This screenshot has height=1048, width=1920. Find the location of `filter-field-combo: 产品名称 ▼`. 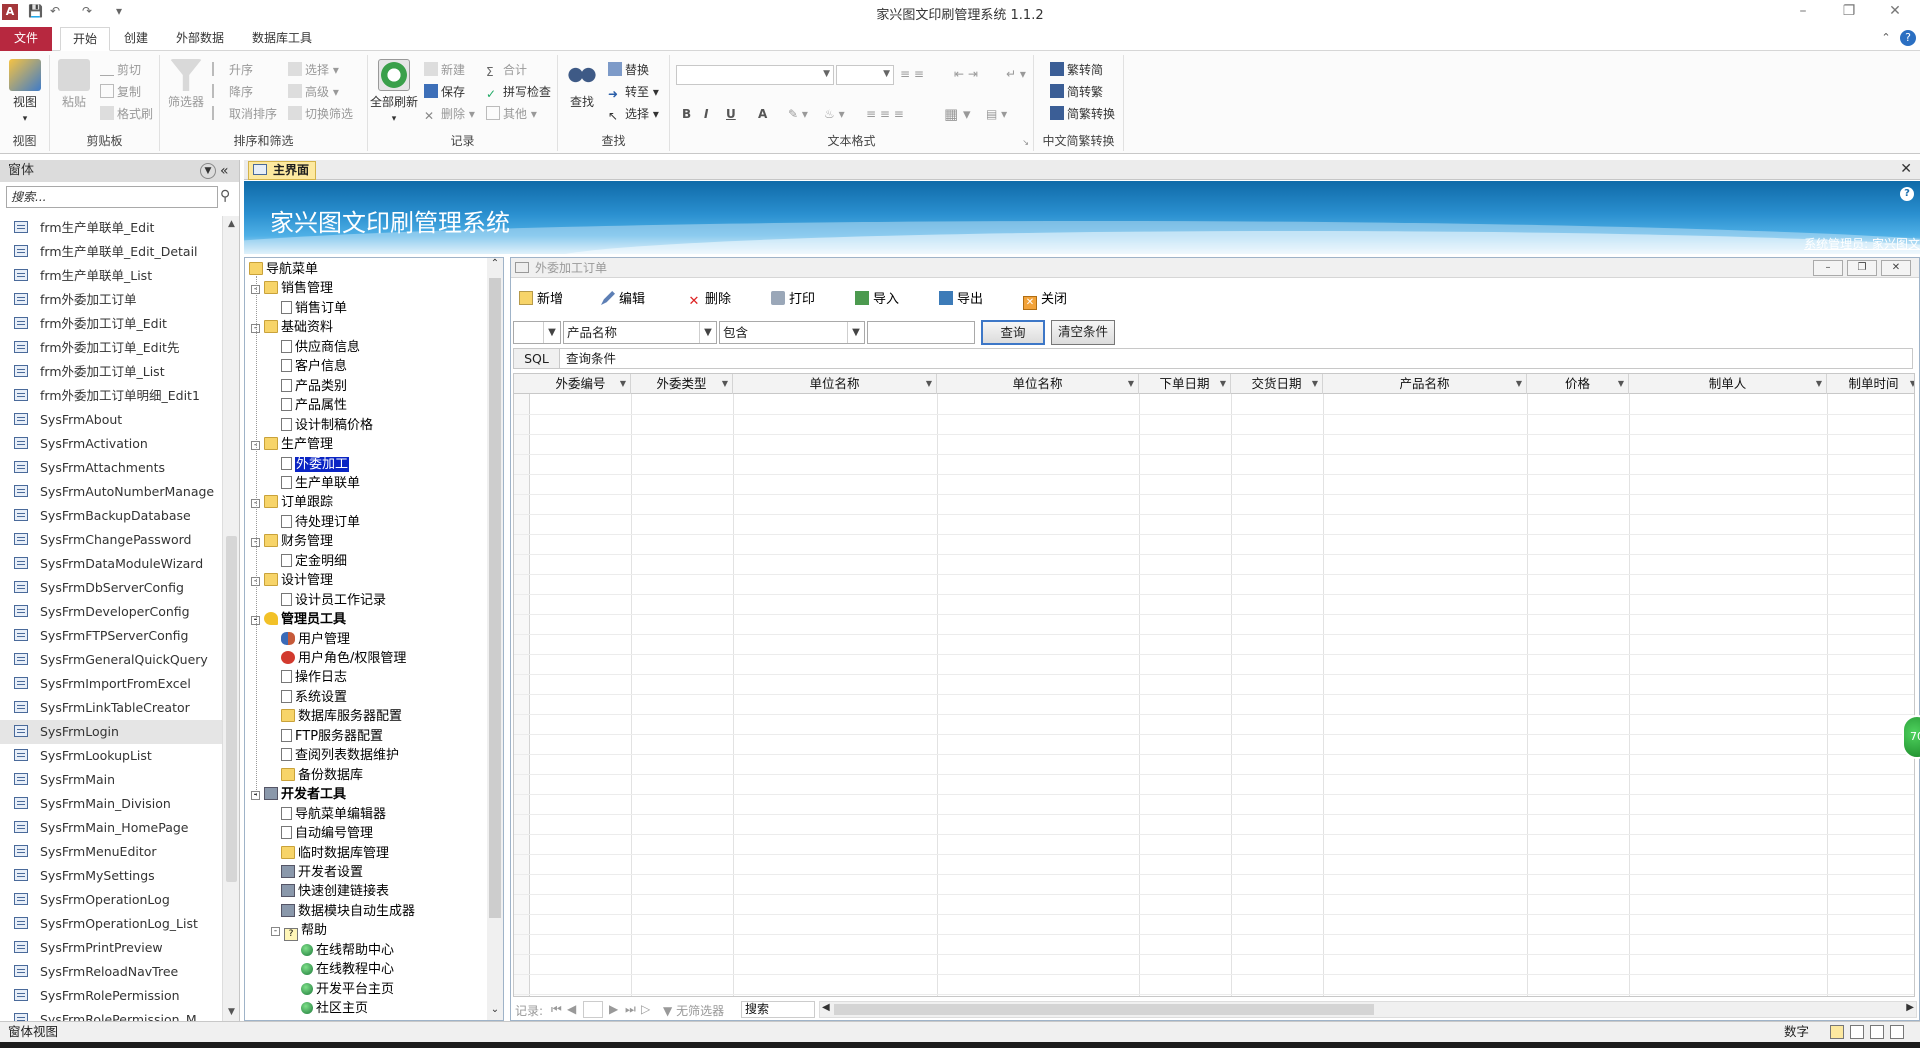

filter-field-combo: 产品名称 ▼ is located at coordinates (640, 332).